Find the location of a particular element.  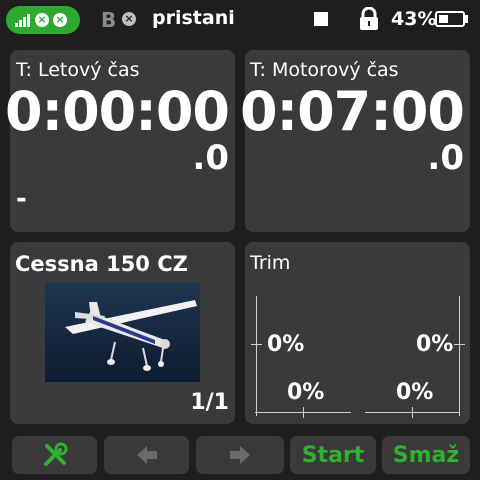

next-button is located at coordinates (240, 455).